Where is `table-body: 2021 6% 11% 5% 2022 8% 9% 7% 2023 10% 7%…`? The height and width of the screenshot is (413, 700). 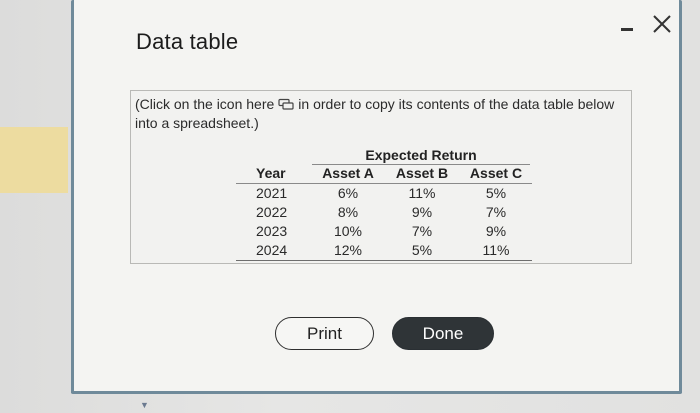 table-body: 2021 6% 11% 5% 2022 8% 9% 7% 2023 10% 7%… is located at coordinates (384, 222).